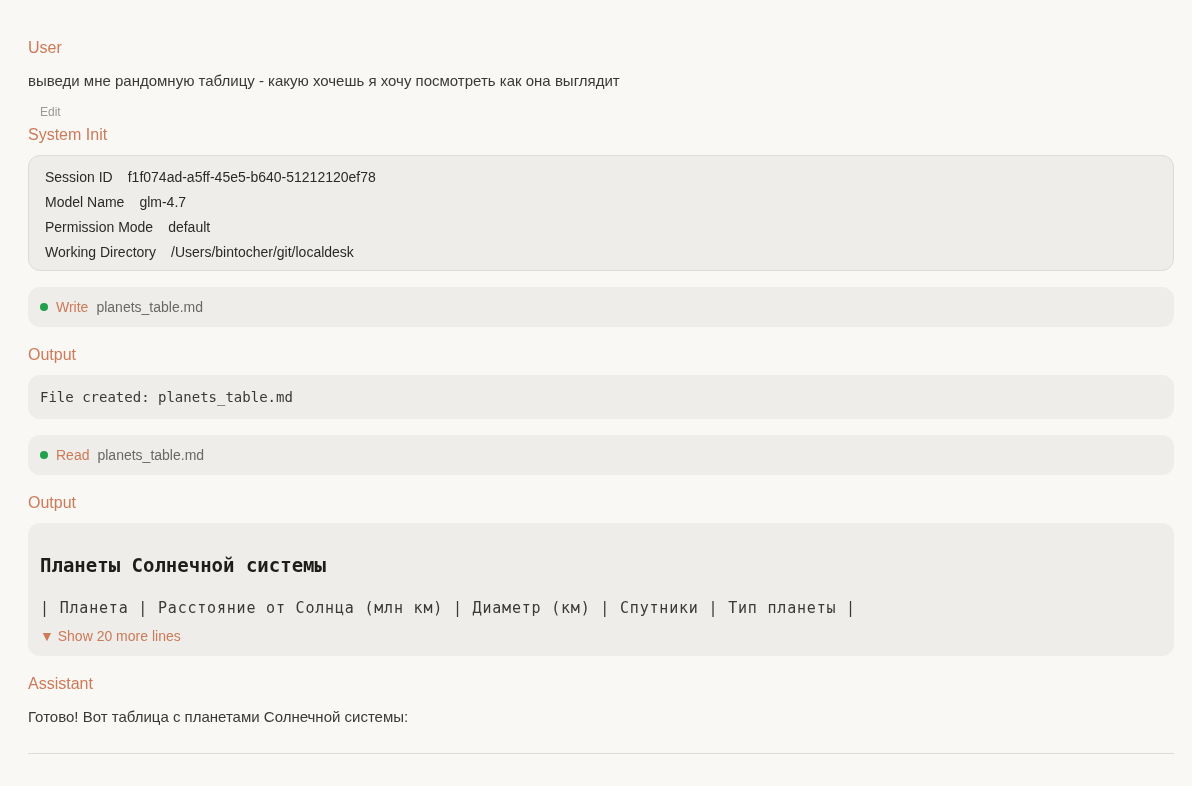 The width and height of the screenshot is (1192, 786). I want to click on show-more-link: ▼ Show 20 more lines, so click(601, 636).